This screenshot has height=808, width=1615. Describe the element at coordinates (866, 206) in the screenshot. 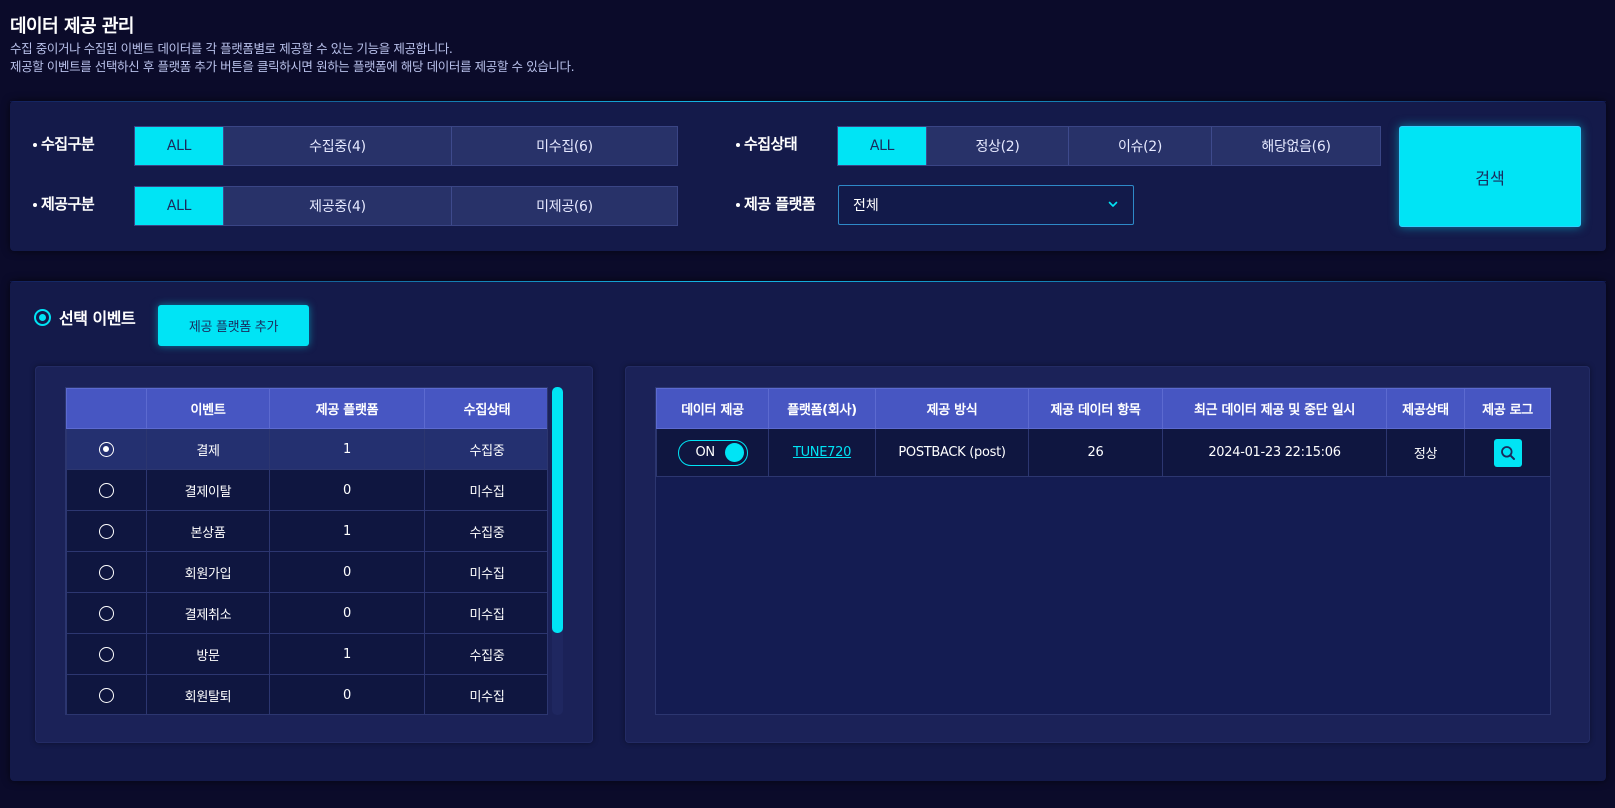

I see `provide-platform-value: 전체` at that location.